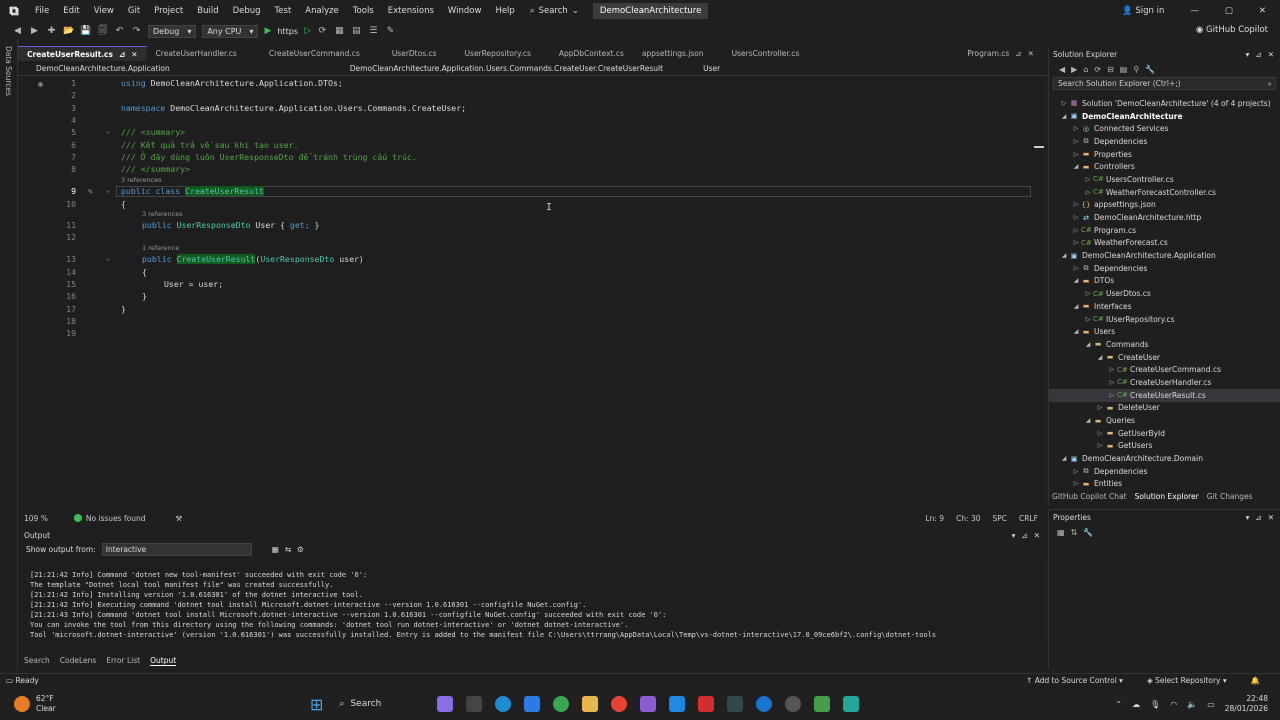  Describe the element at coordinates (1074, 680) in the screenshot. I see `add-source-control-button: ↑ Add to Source Control ▾` at that location.